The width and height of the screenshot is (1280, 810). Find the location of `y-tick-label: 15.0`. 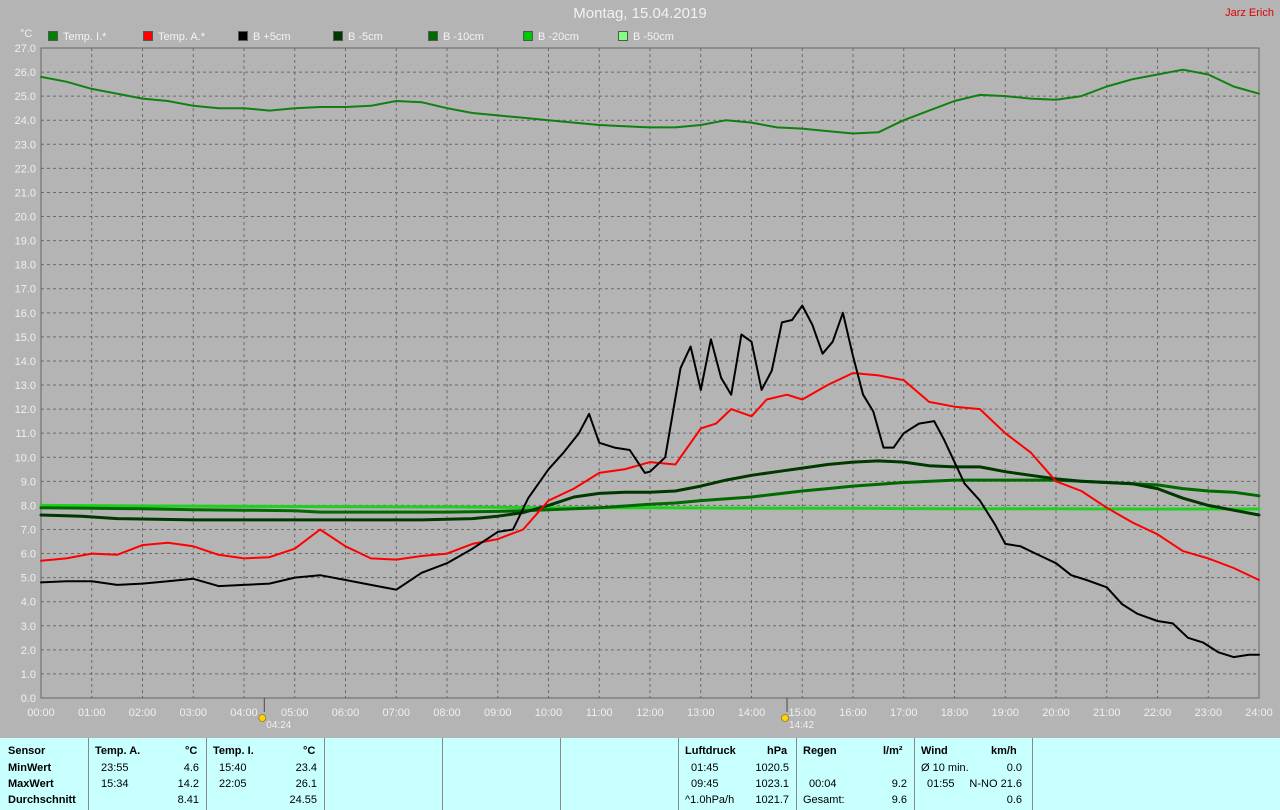

y-tick-label: 15.0 is located at coordinates (25, 338).